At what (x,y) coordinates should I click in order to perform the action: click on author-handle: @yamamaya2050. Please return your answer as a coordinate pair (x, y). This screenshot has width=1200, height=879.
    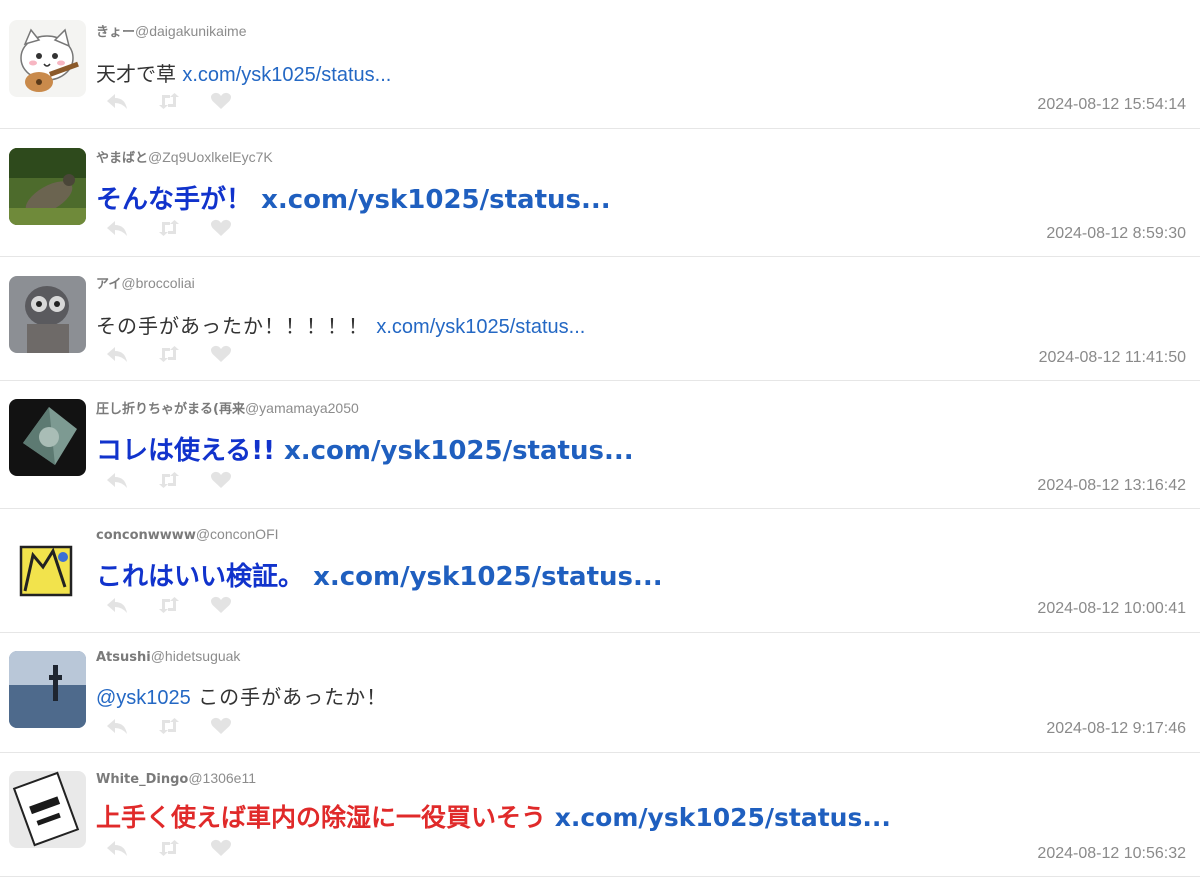
    Looking at the image, I should click on (301, 408).